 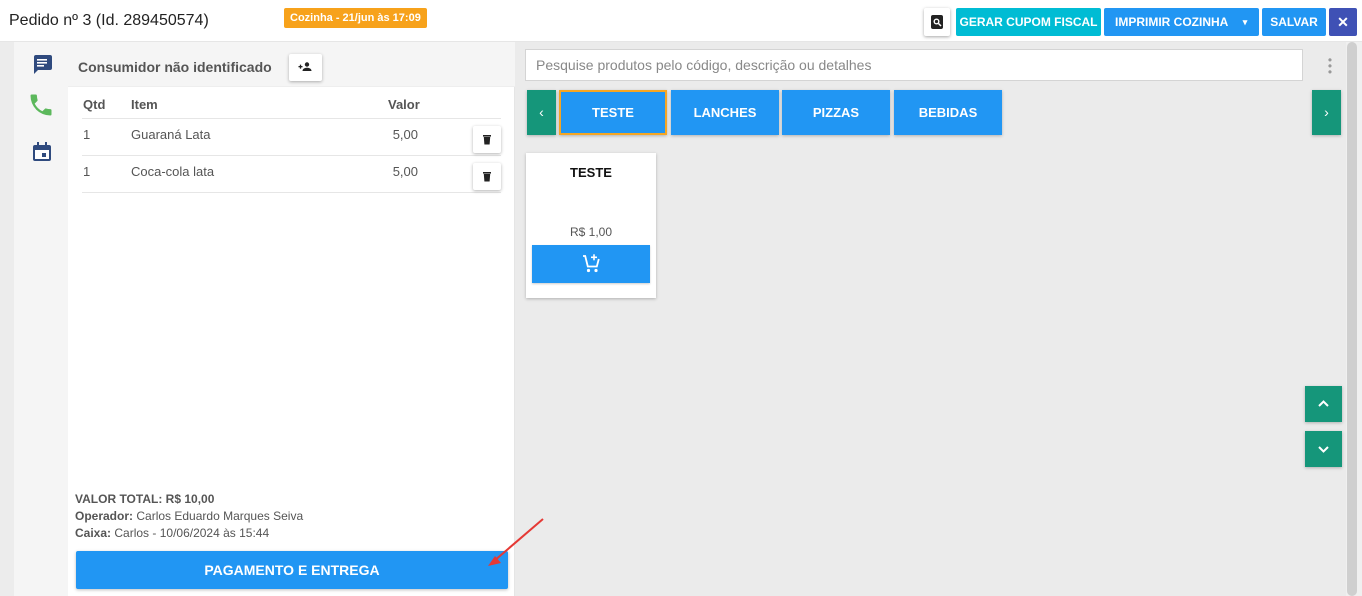 What do you see at coordinates (42, 152) in the screenshot?
I see `calendar-icon` at bounding box center [42, 152].